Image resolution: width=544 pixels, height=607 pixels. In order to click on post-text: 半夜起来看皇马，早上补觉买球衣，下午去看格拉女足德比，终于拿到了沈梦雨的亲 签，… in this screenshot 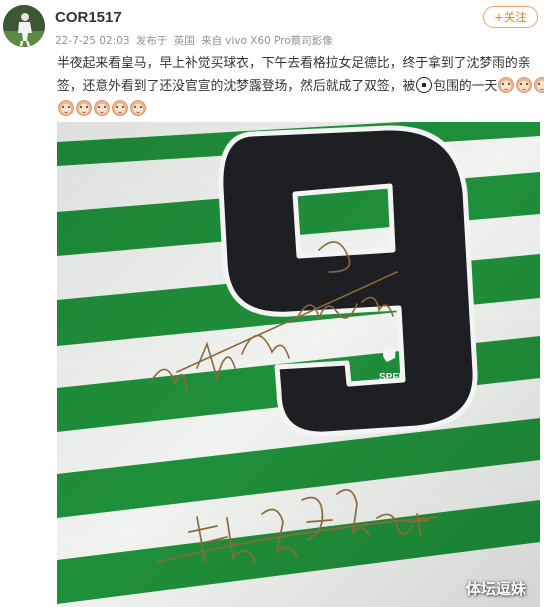, I will do `click(300, 86)`.